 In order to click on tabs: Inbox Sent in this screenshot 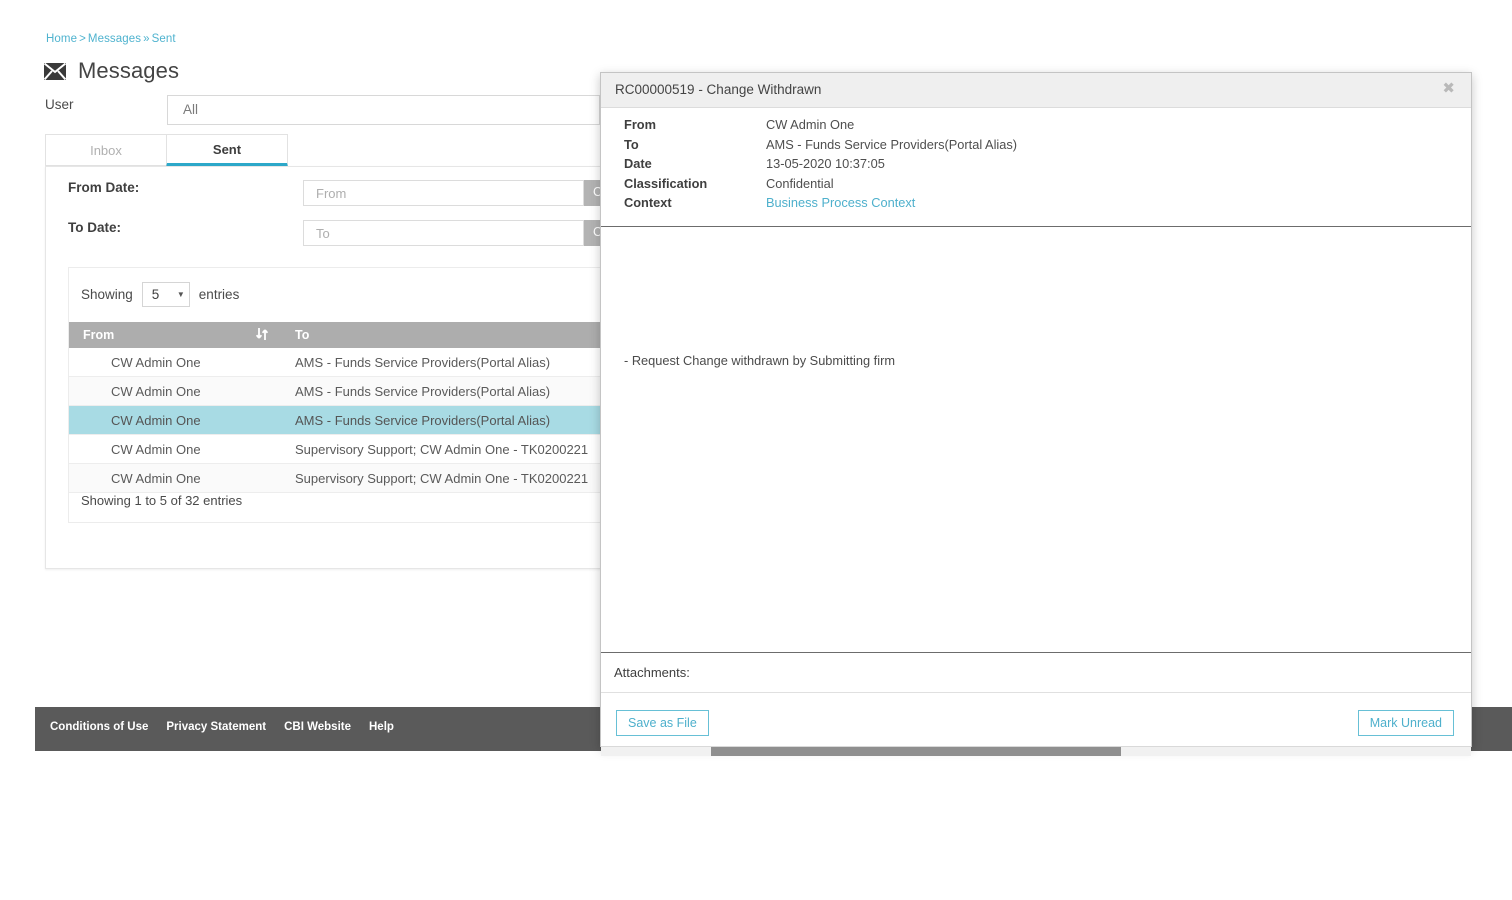, I will do `click(166, 150)`.